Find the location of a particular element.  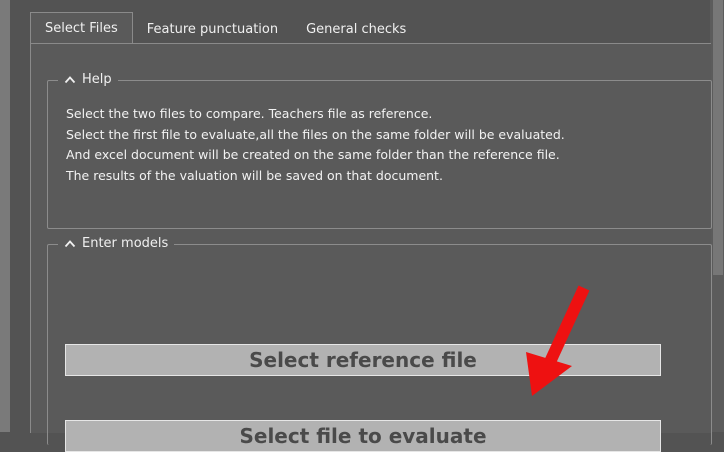

tab-general-checks: General checks is located at coordinates (356, 30).